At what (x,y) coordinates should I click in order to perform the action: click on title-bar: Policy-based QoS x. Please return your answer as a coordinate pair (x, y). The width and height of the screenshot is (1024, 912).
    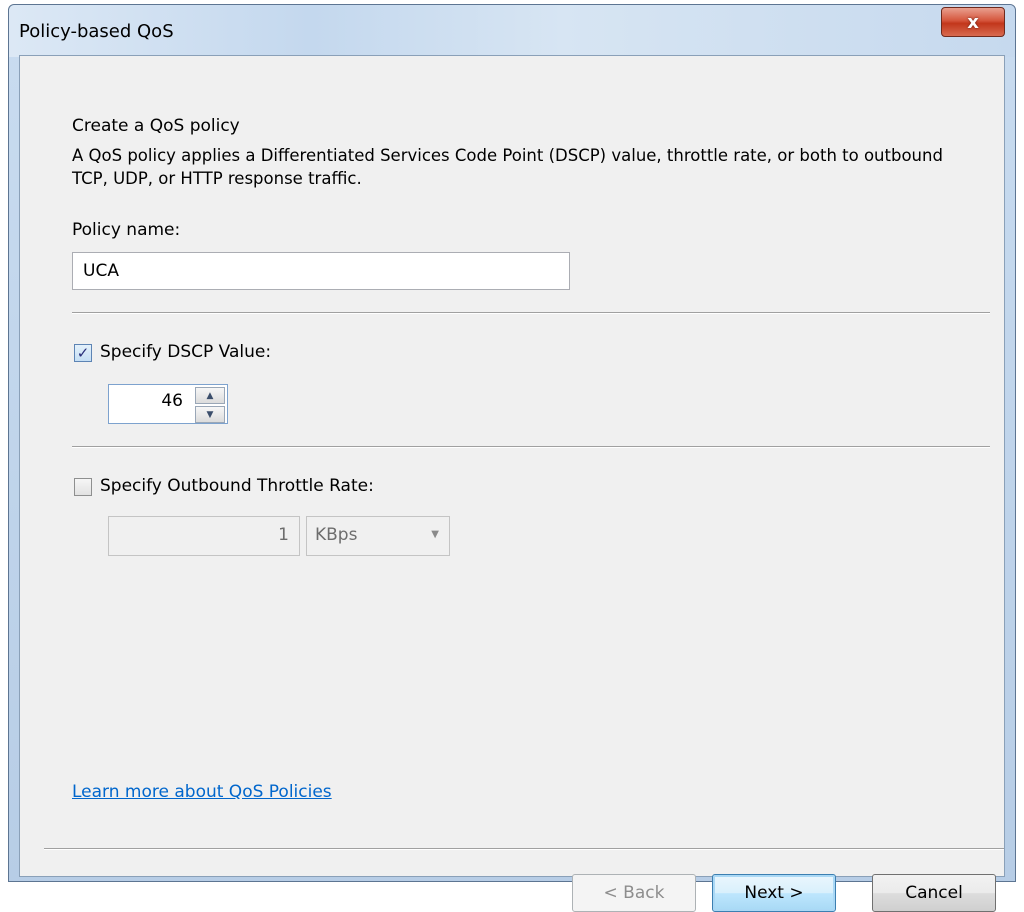
    Looking at the image, I should click on (512, 31).